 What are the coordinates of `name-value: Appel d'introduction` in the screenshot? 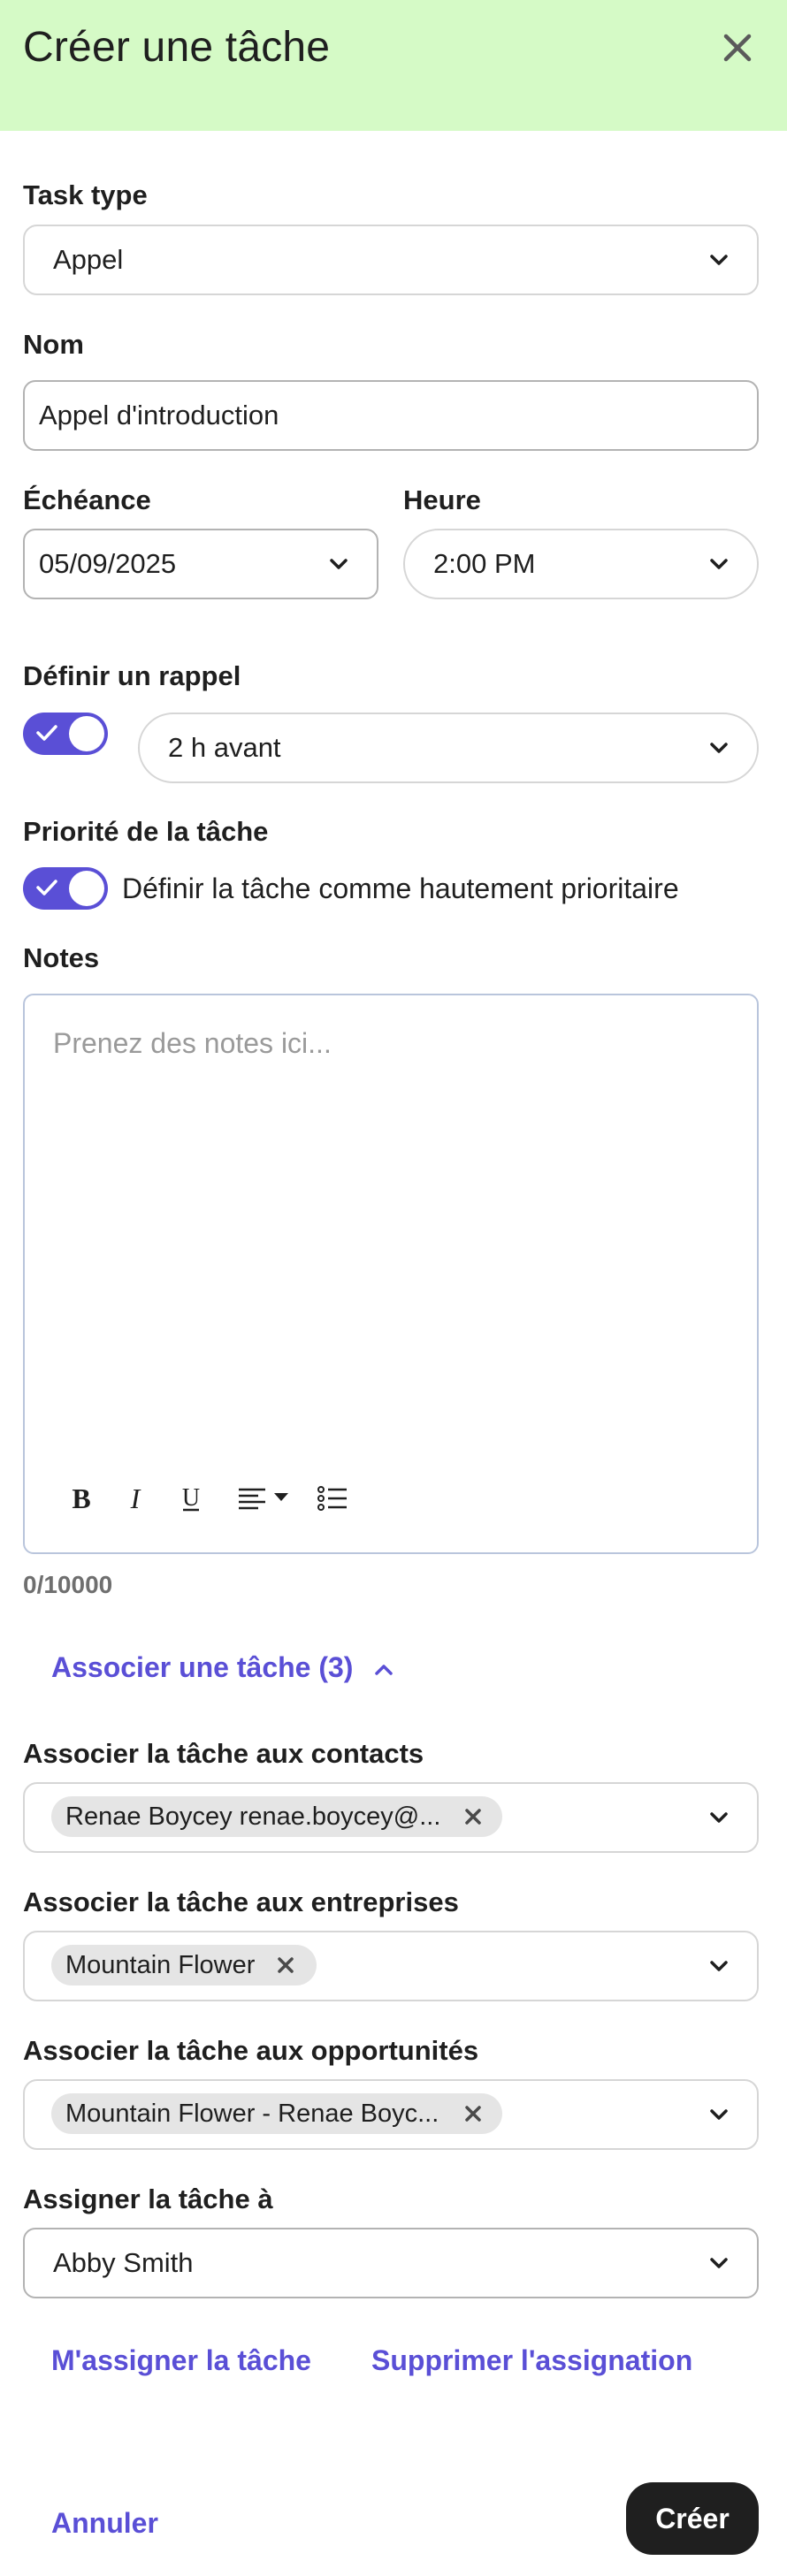 It's located at (159, 415).